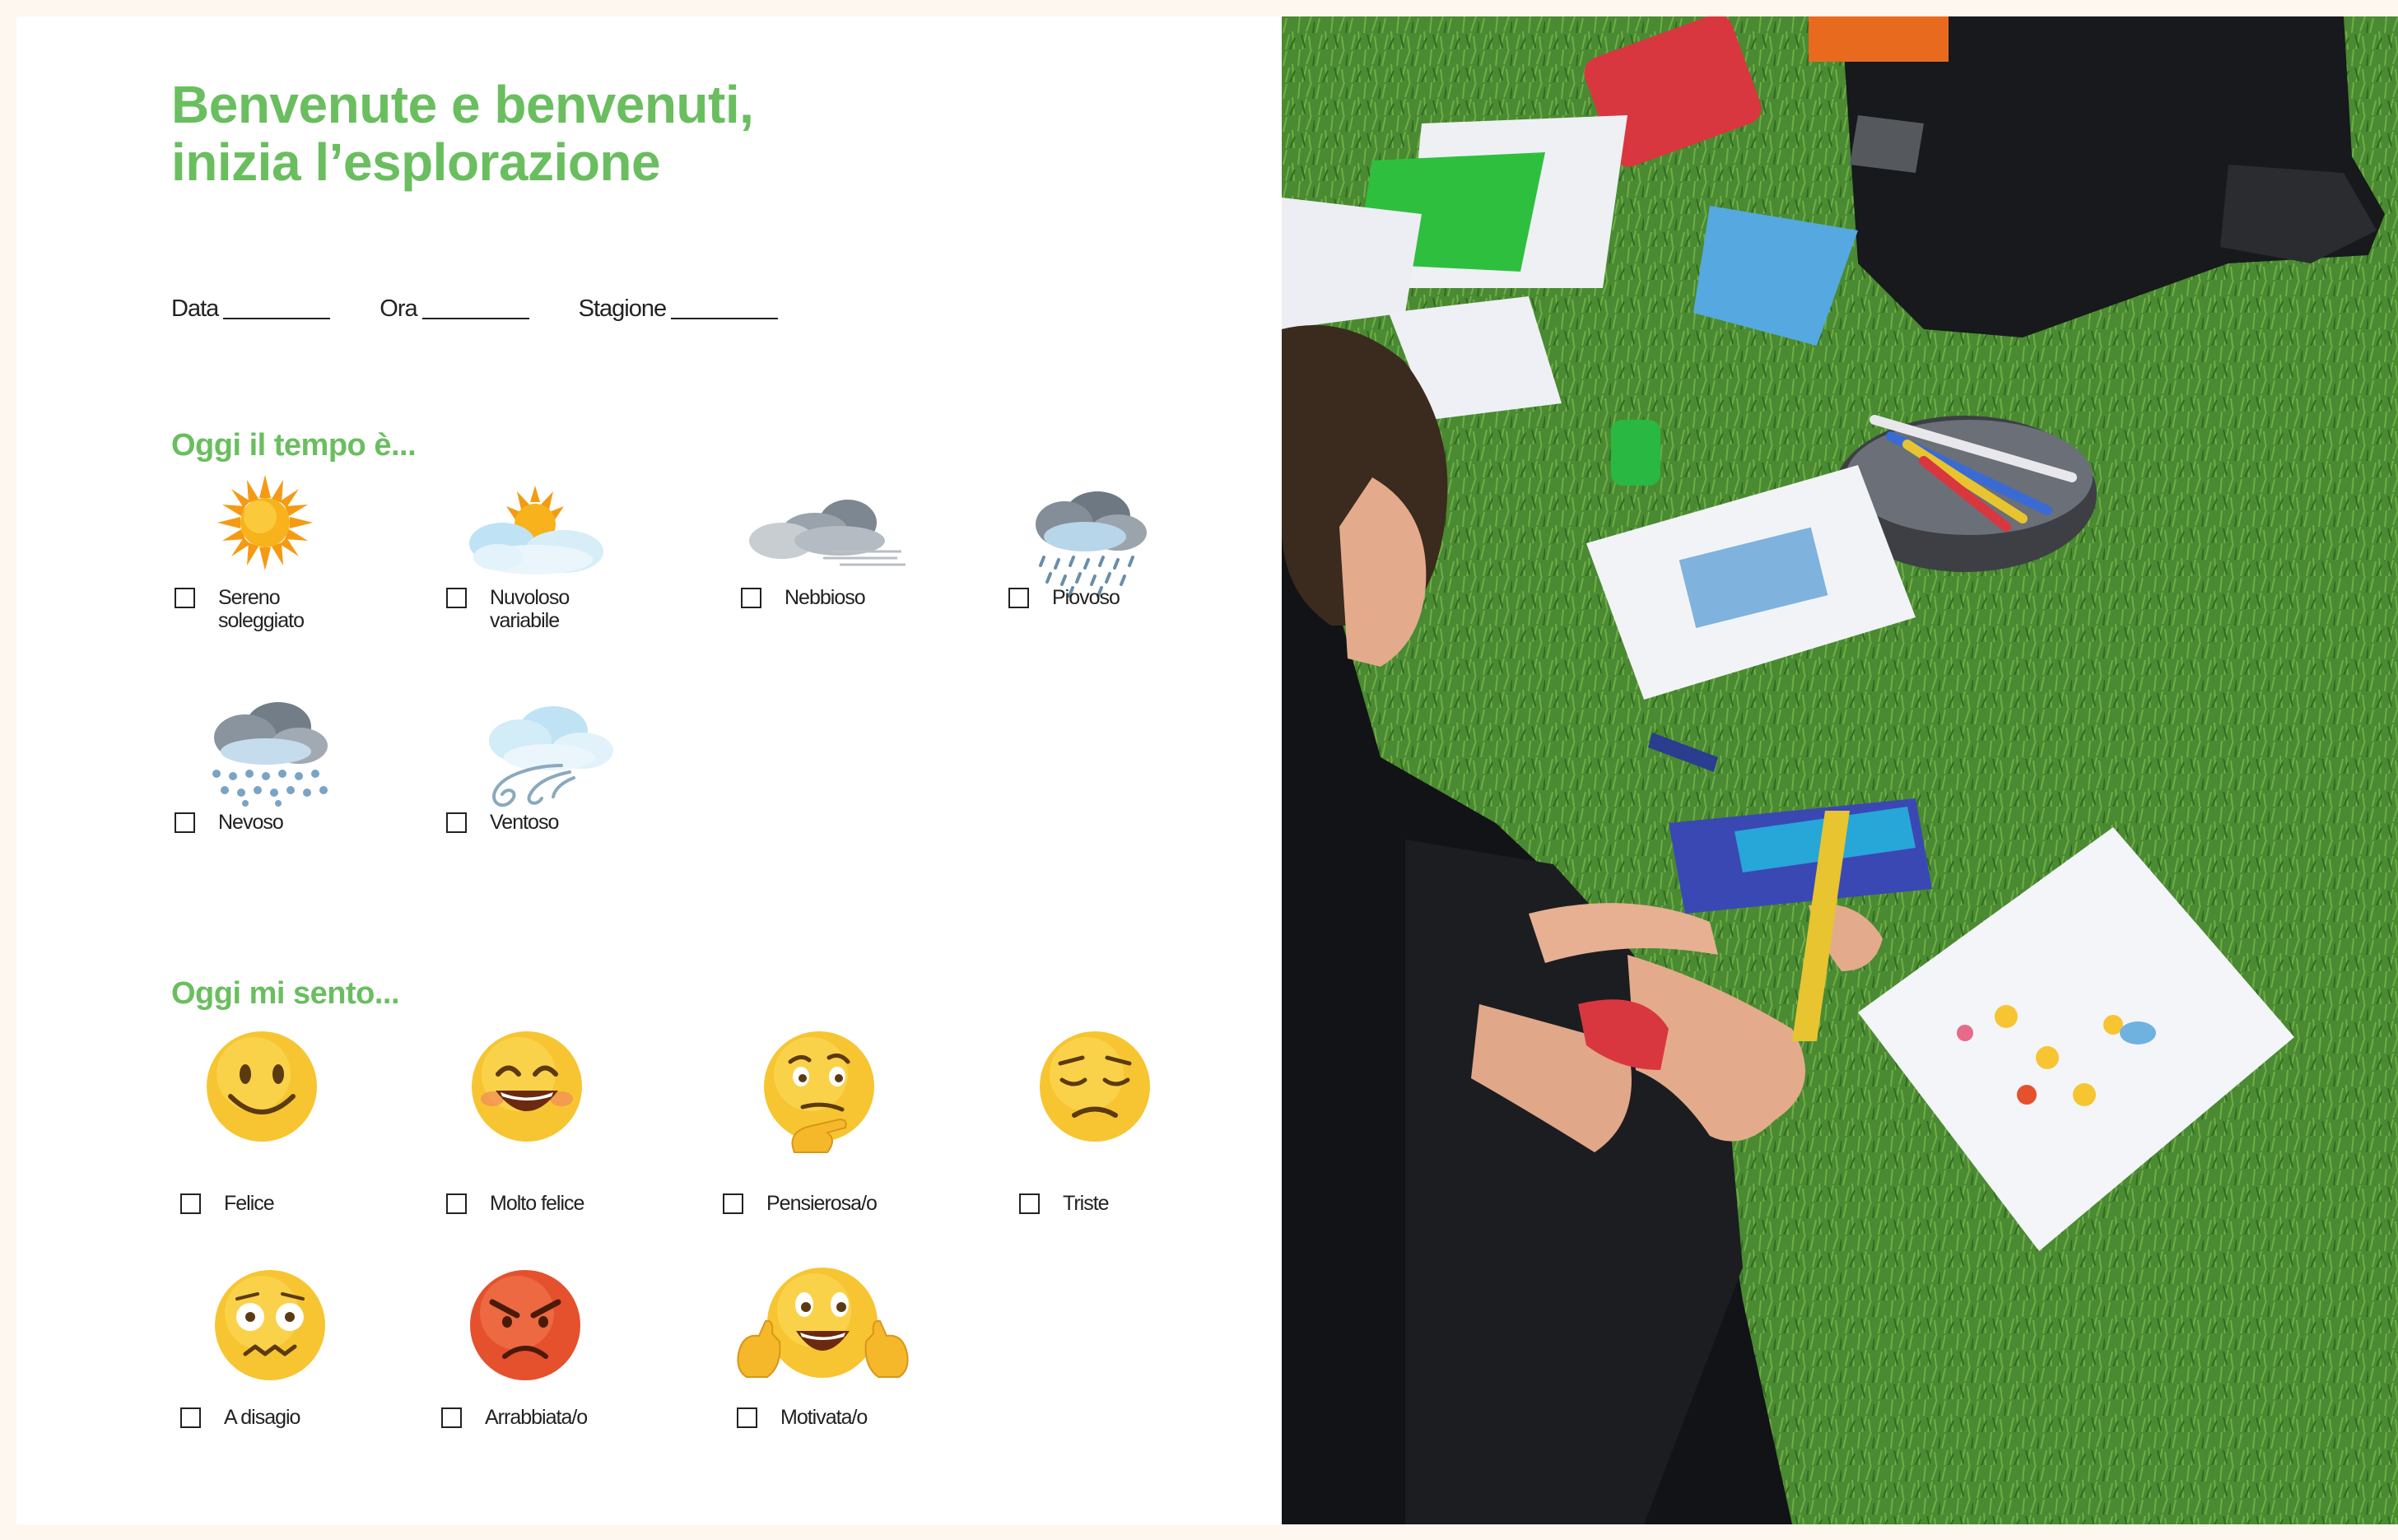 Image resolution: width=2398 pixels, height=1540 pixels. Describe the element at coordinates (823, 531) in the screenshot. I see `fog-icon` at that location.